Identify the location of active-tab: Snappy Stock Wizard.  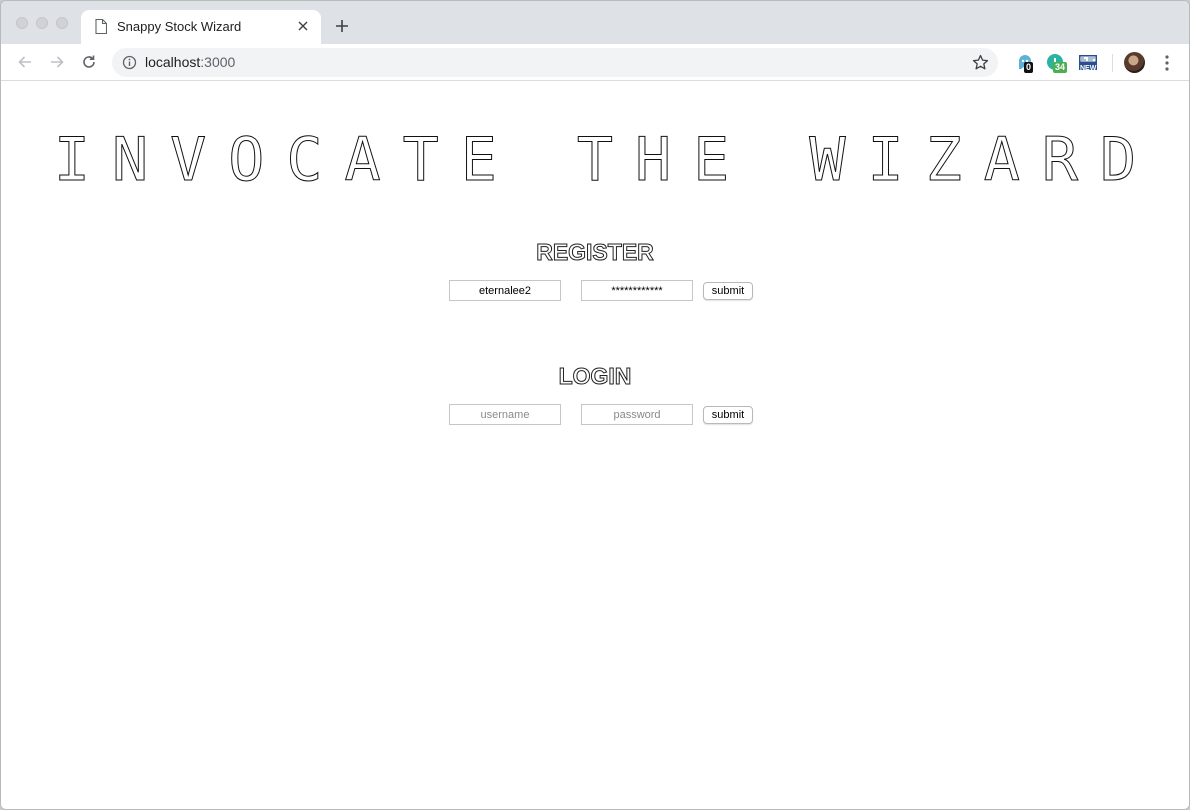
(201, 27).